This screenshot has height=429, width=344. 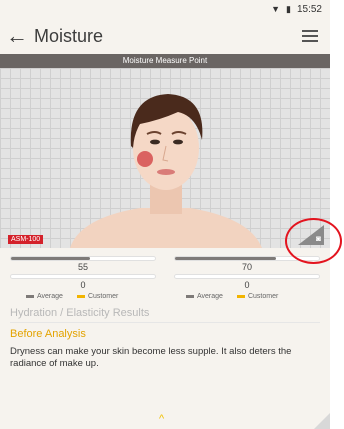 What do you see at coordinates (165, 322) in the screenshot?
I see `divider` at bounding box center [165, 322].